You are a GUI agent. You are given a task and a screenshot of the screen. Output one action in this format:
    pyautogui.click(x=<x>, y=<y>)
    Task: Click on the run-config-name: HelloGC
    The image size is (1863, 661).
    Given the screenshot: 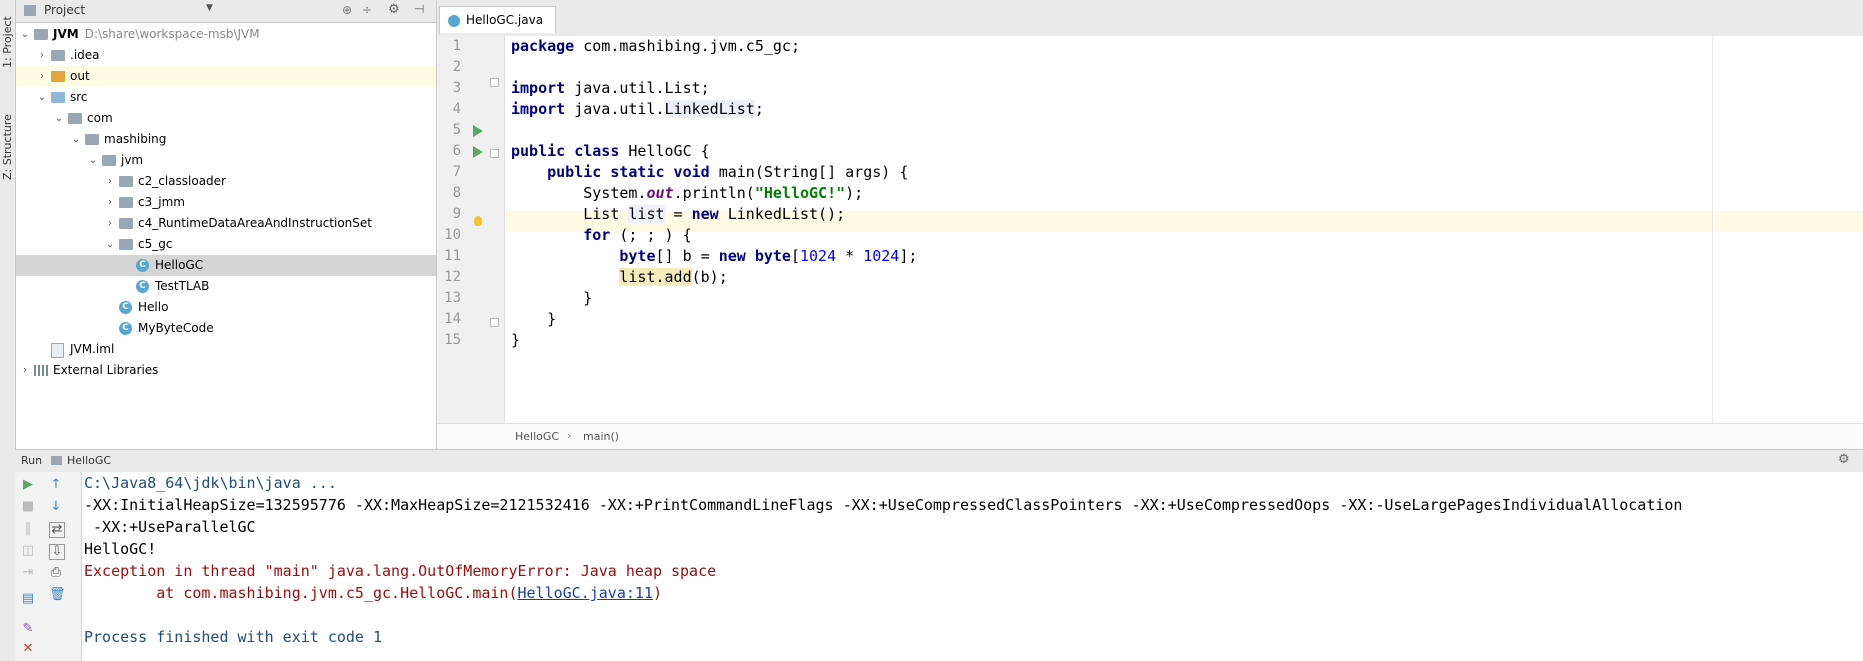 What is the action you would take?
    pyautogui.click(x=89, y=460)
    